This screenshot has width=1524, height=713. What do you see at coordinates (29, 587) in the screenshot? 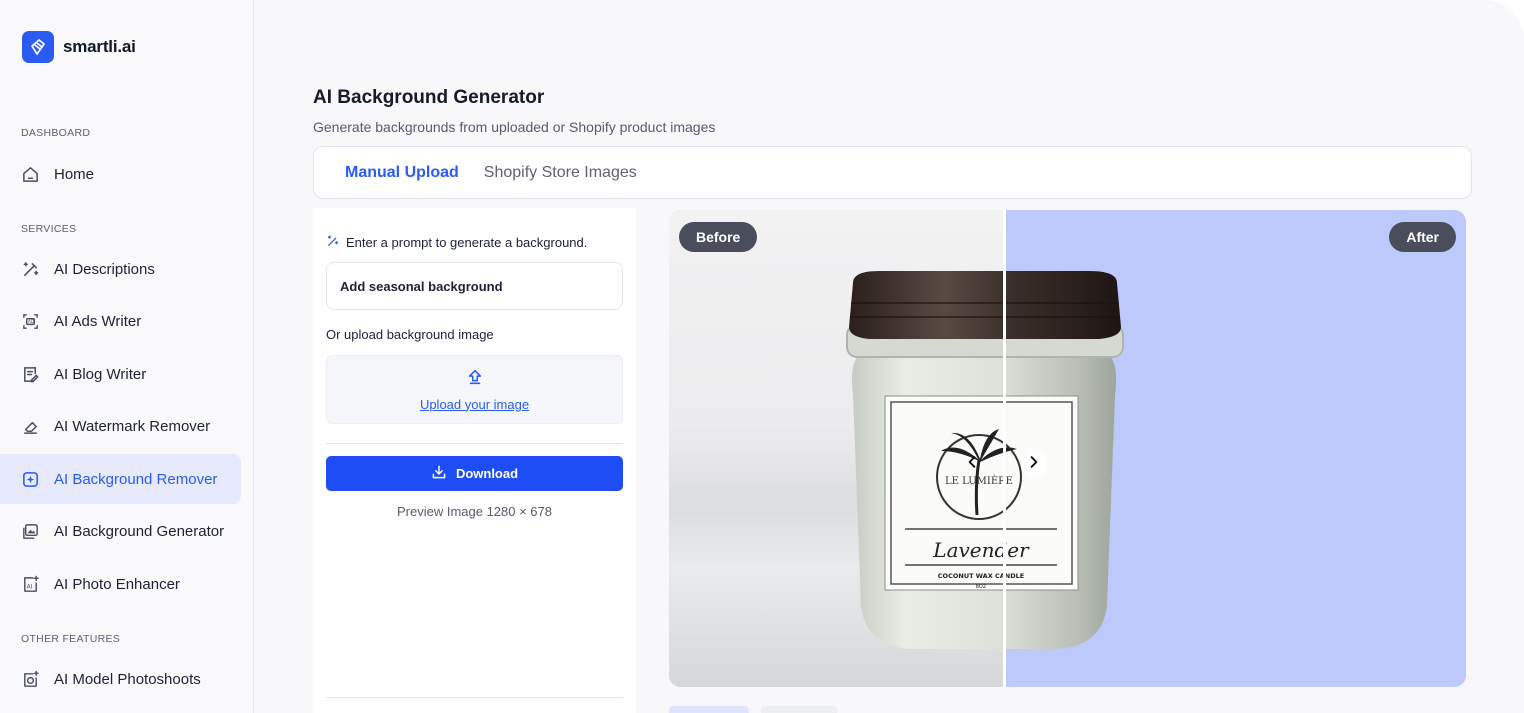
I see `svg-text: AI` at bounding box center [29, 587].